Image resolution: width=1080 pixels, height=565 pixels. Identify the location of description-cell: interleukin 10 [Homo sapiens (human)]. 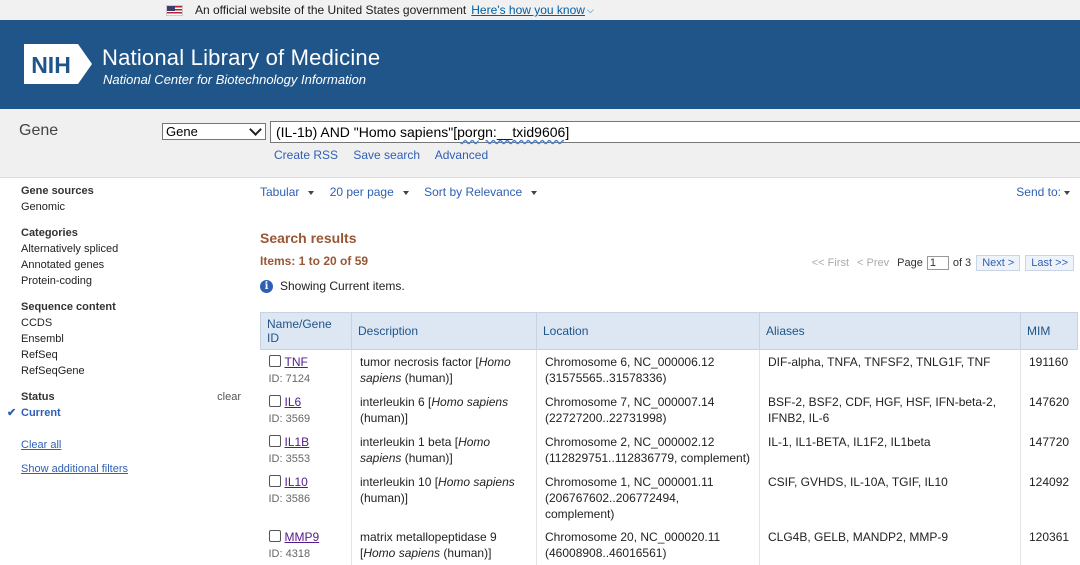
(444, 497).